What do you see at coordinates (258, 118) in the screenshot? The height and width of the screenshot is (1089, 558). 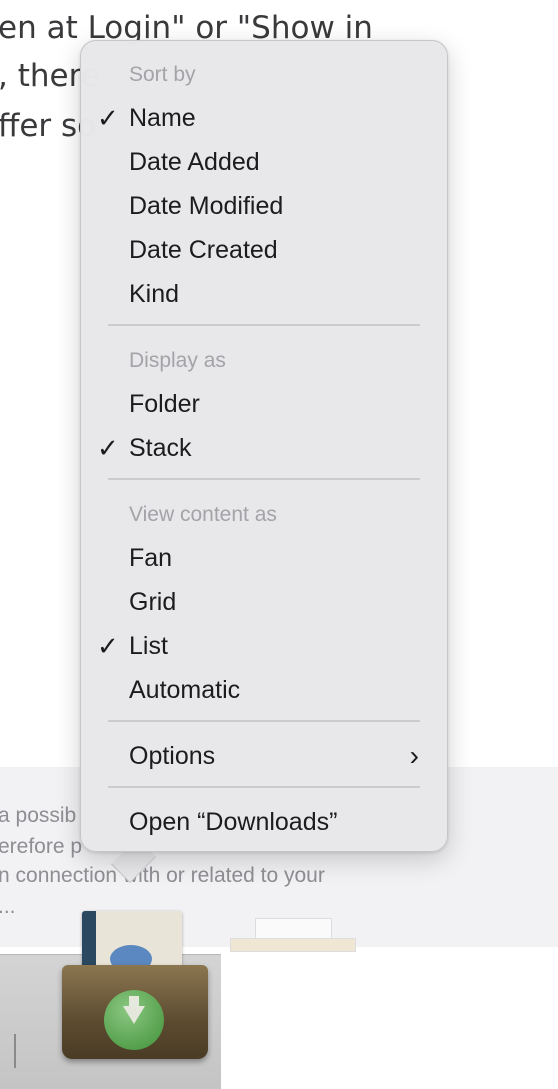 I see `menu-item-name: ✓ Name` at bounding box center [258, 118].